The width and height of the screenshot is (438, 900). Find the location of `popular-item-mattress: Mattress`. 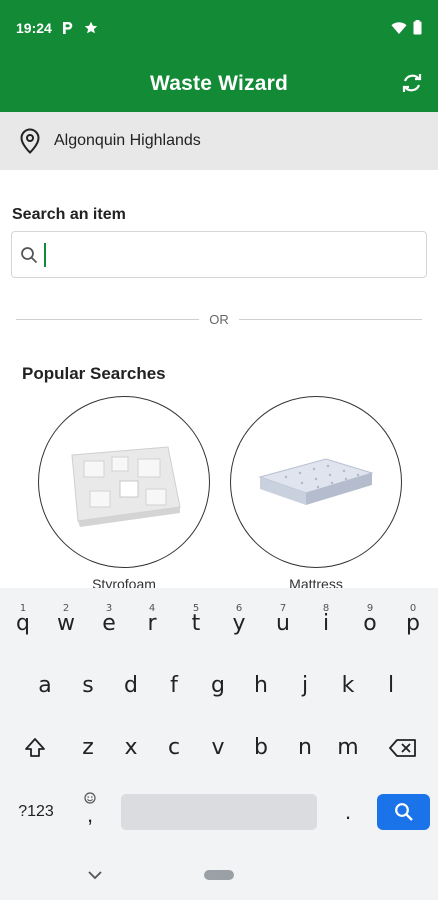

popular-item-mattress: Mattress is located at coordinates (316, 494).